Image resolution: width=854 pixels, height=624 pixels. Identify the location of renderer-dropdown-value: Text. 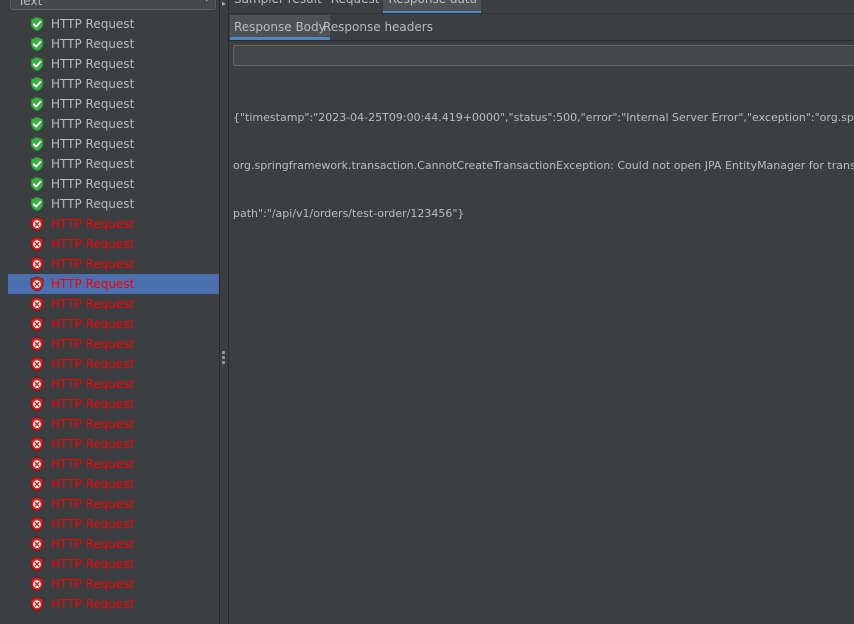
(30, 4).